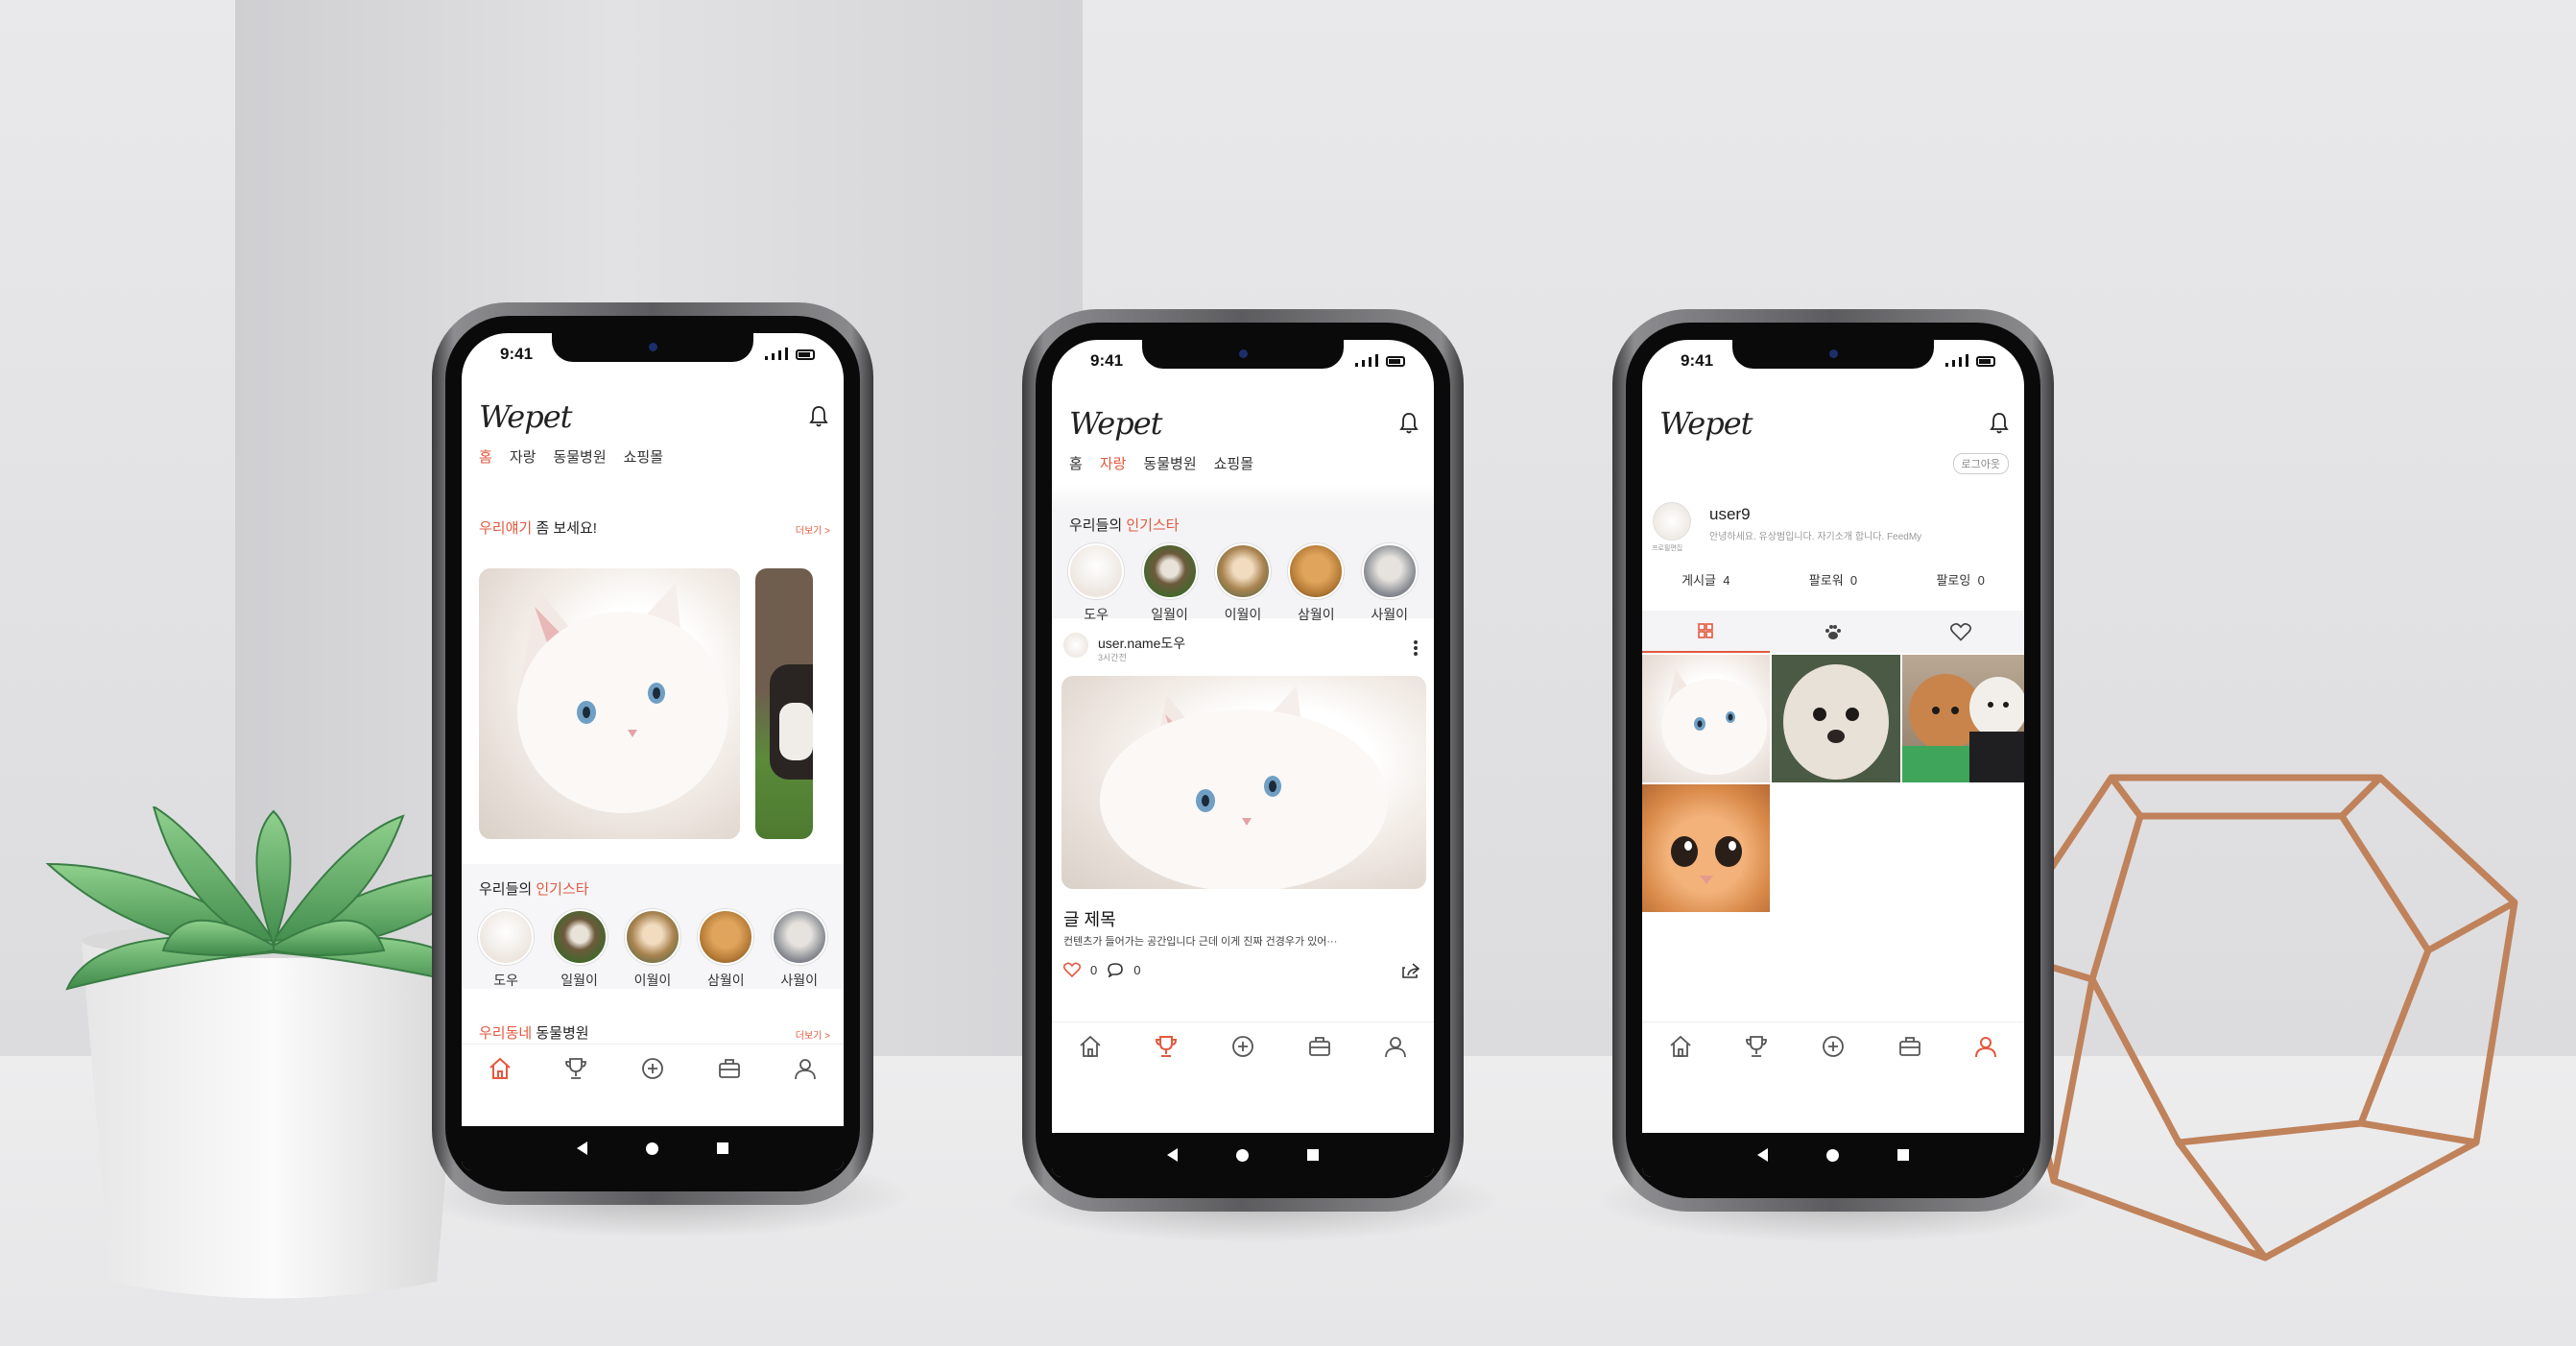 The width and height of the screenshot is (2576, 1346). Describe the element at coordinates (790, 354) in the screenshot. I see `status-icons` at that location.